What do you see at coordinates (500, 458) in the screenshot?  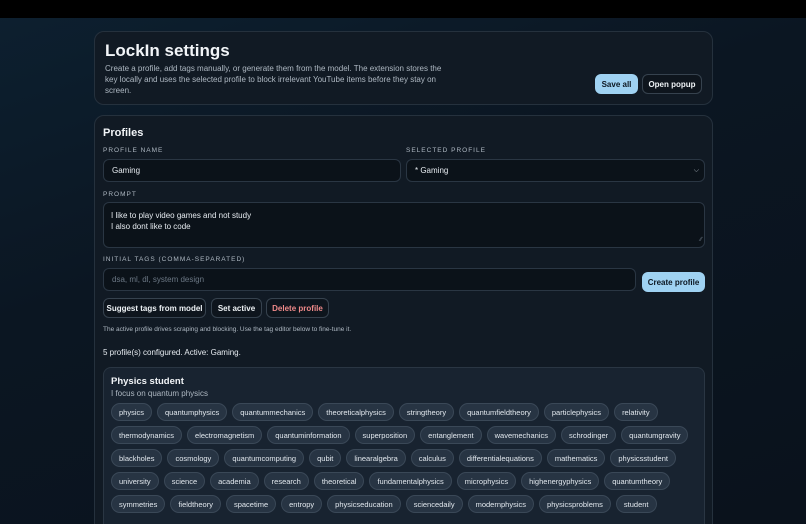 I see `tag-chip: differentialequations` at bounding box center [500, 458].